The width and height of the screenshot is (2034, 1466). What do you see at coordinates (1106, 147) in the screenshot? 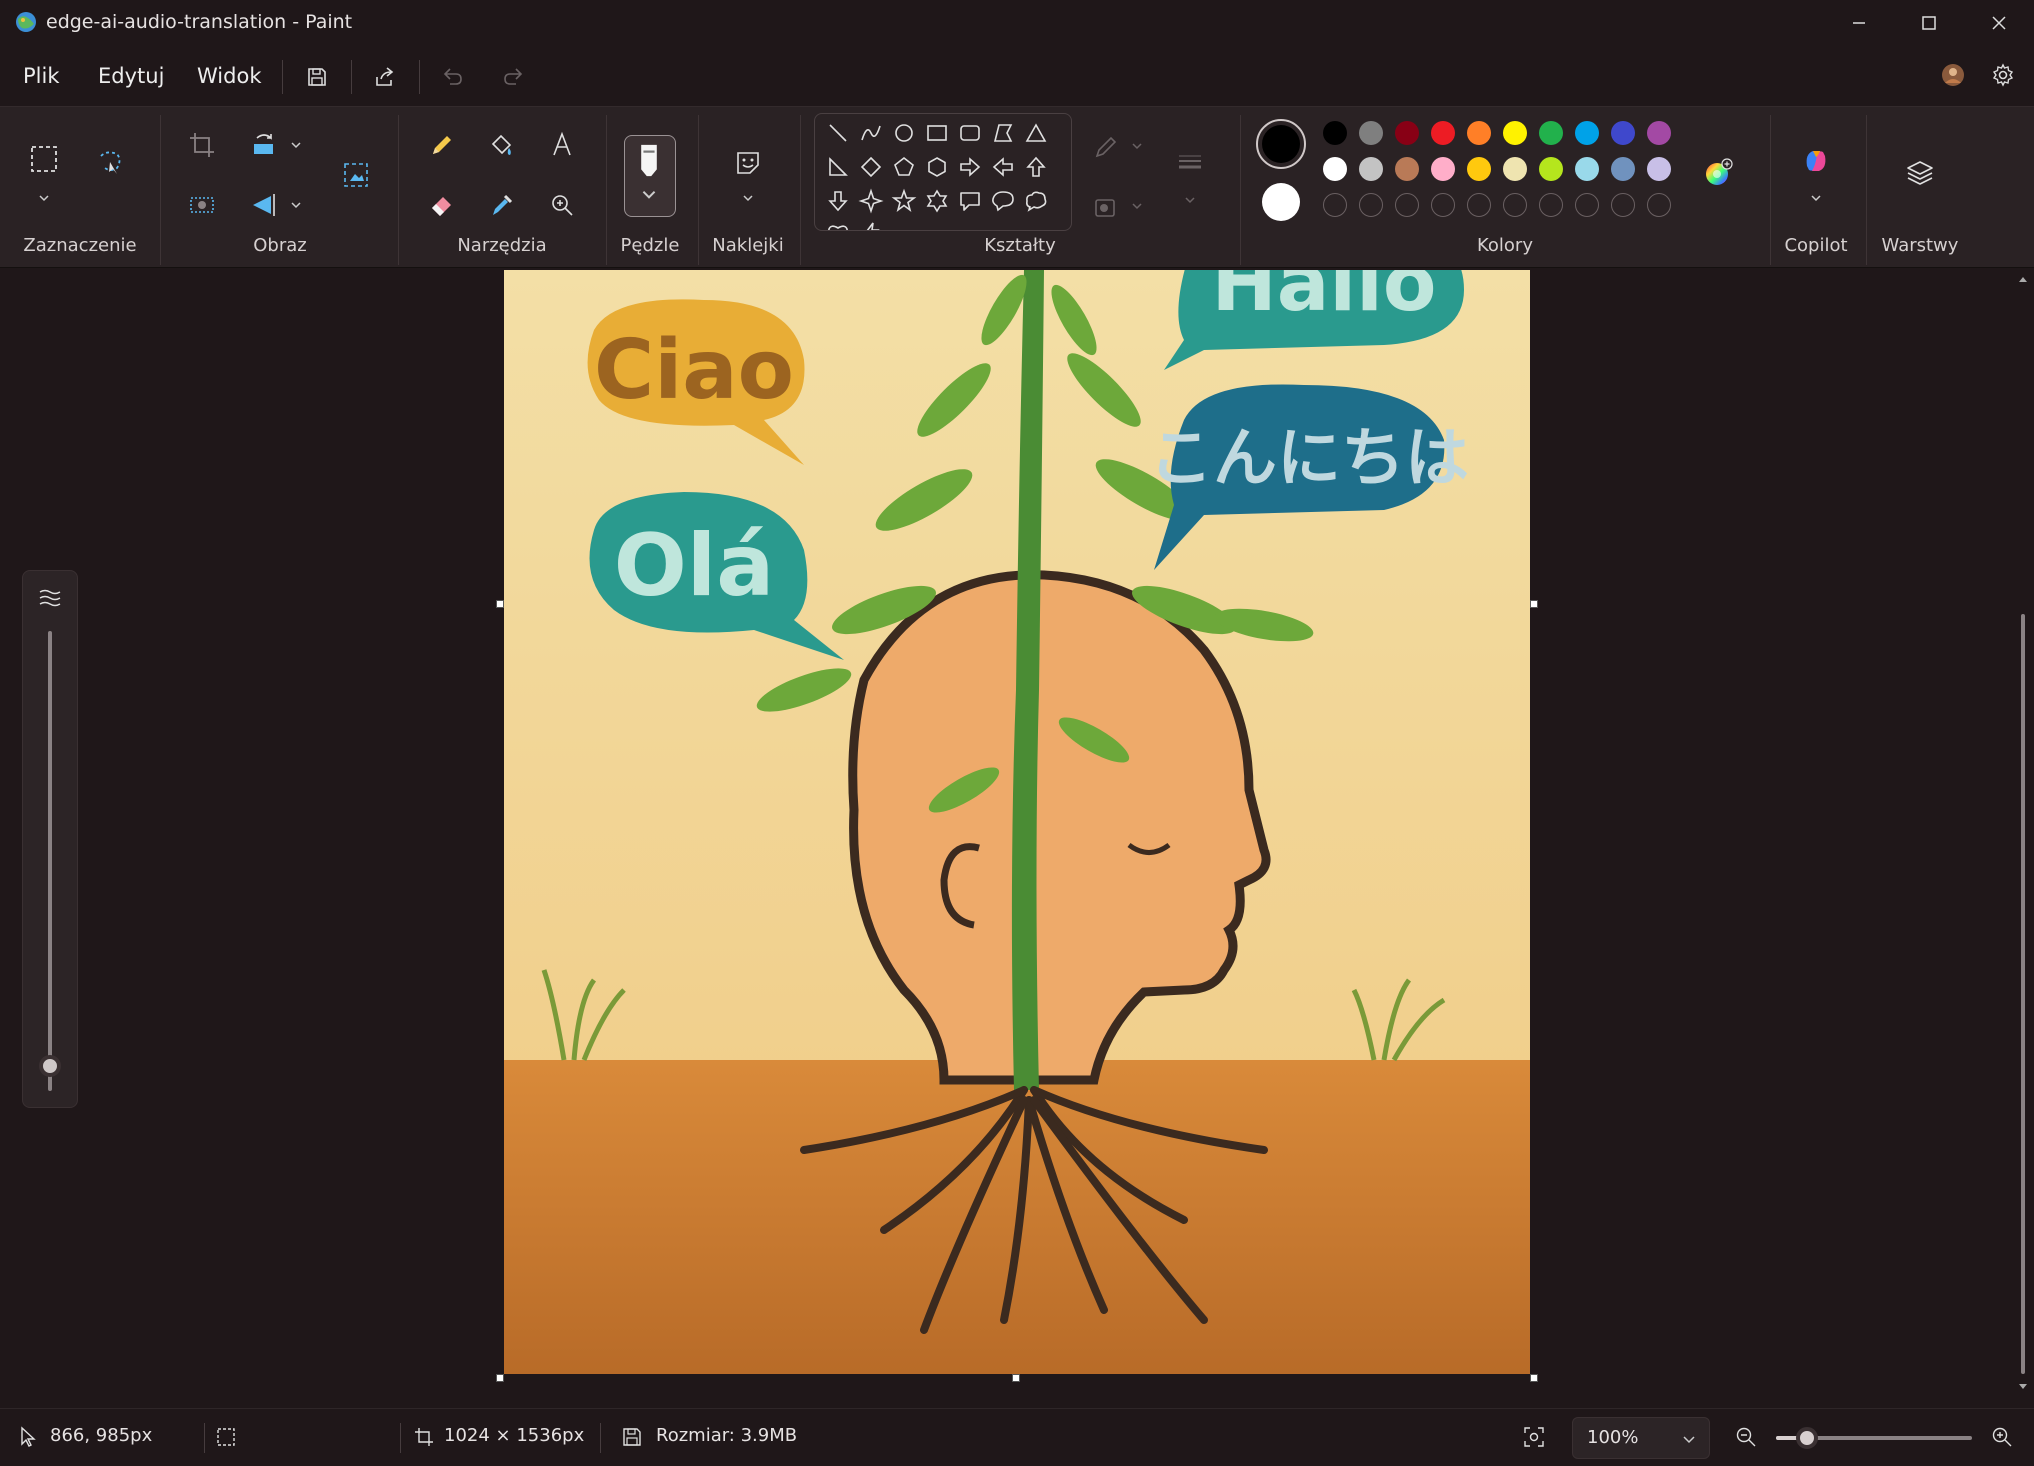
I see `shape-outline-button` at bounding box center [1106, 147].